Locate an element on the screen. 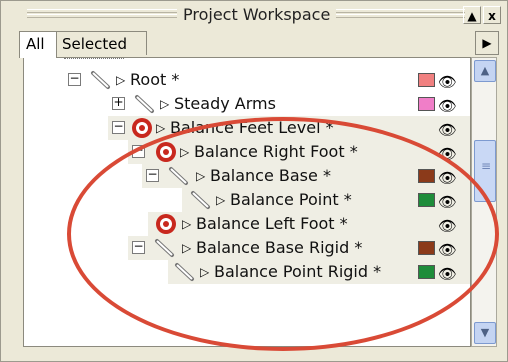 This screenshot has width=508, height=362. tree-row-balance-base-rigid: − ▷ Balance Base Rigid * 👁 is located at coordinates (299, 248).